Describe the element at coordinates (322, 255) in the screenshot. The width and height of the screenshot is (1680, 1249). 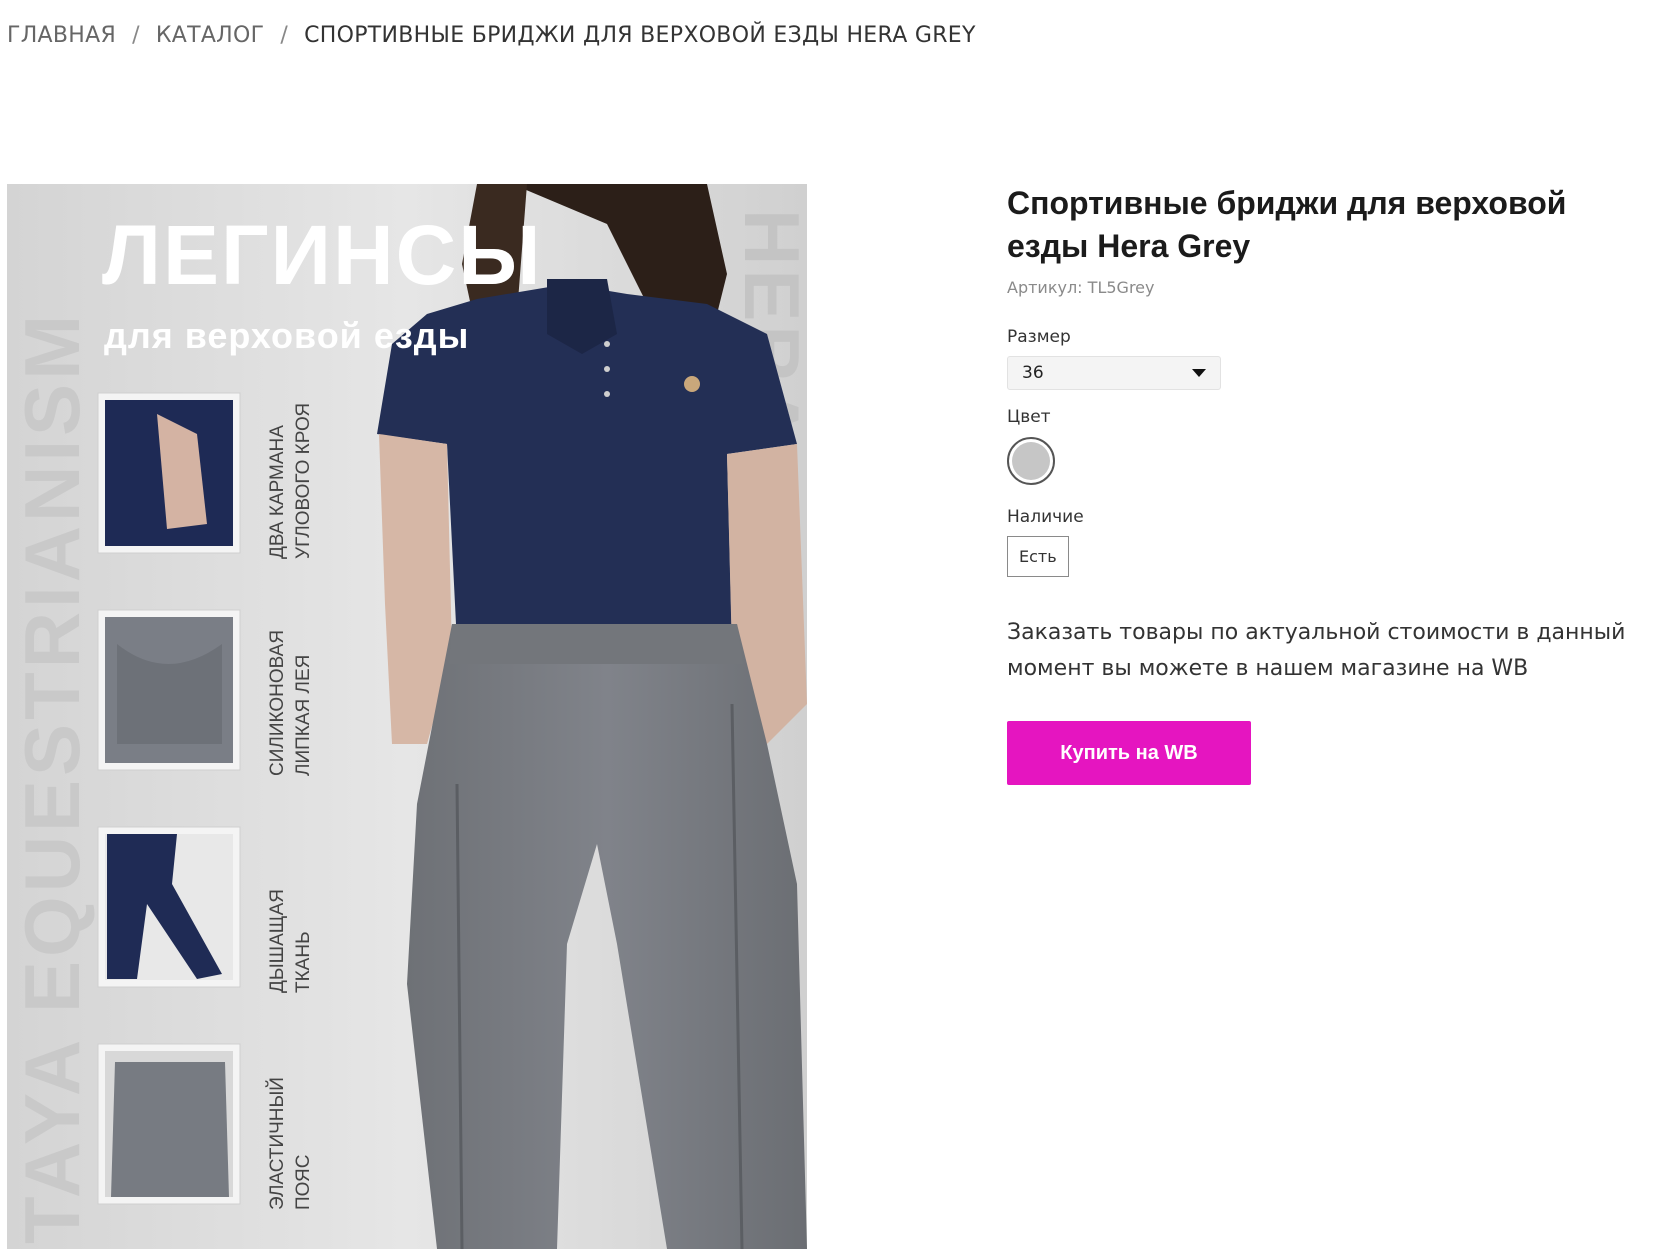
I see `image-headline: ЛЕГИНСЫ` at that location.